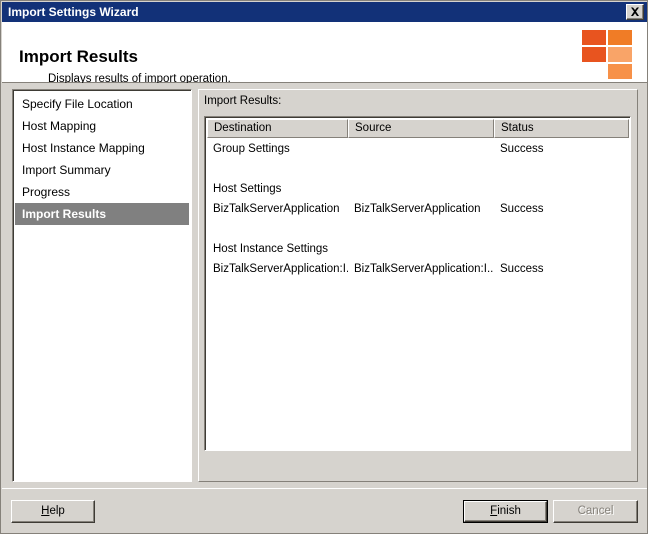 Image resolution: width=648 pixels, height=534 pixels. I want to click on cancel-button: Cancel, so click(595, 511).